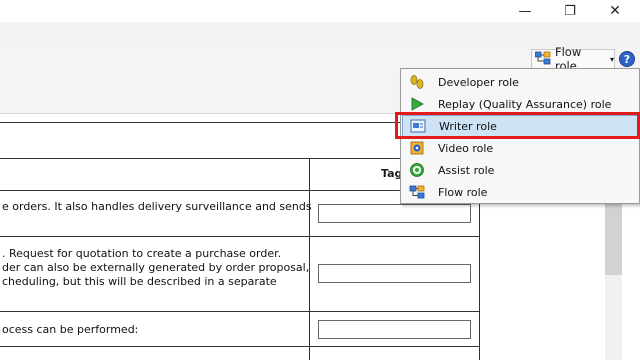 This screenshot has width=640, height=360. What do you see at coordinates (466, 170) in the screenshot?
I see `menu-item-label: Assist role` at bounding box center [466, 170].